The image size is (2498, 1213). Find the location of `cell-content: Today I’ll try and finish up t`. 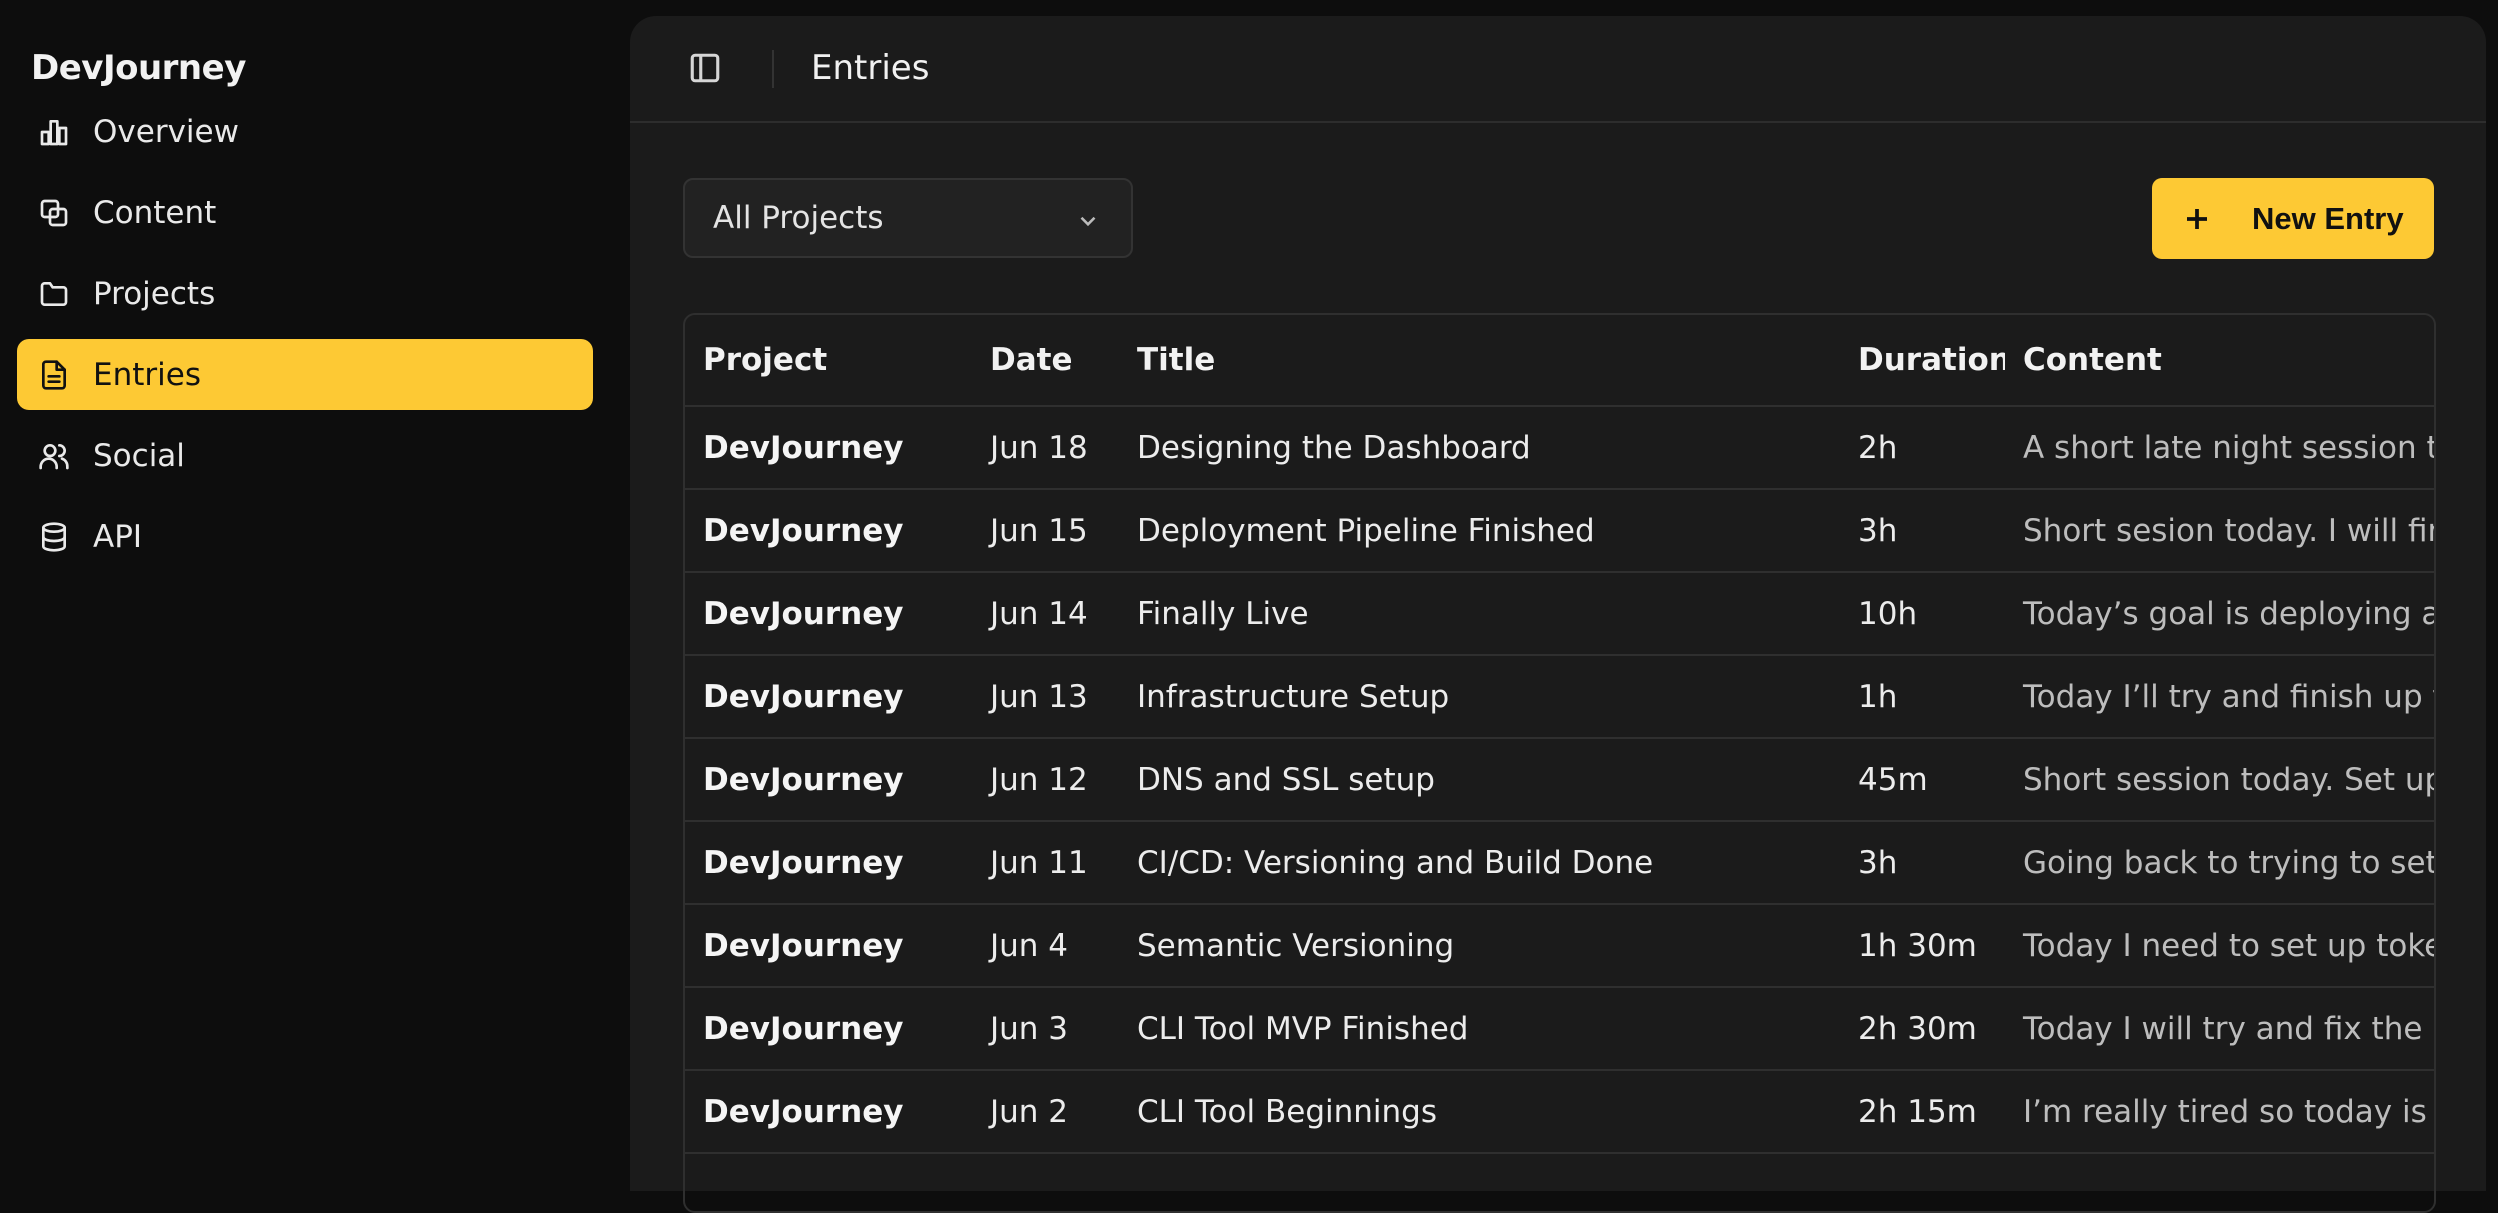

cell-content: Today I’ll try and finish up t is located at coordinates (2219, 697).